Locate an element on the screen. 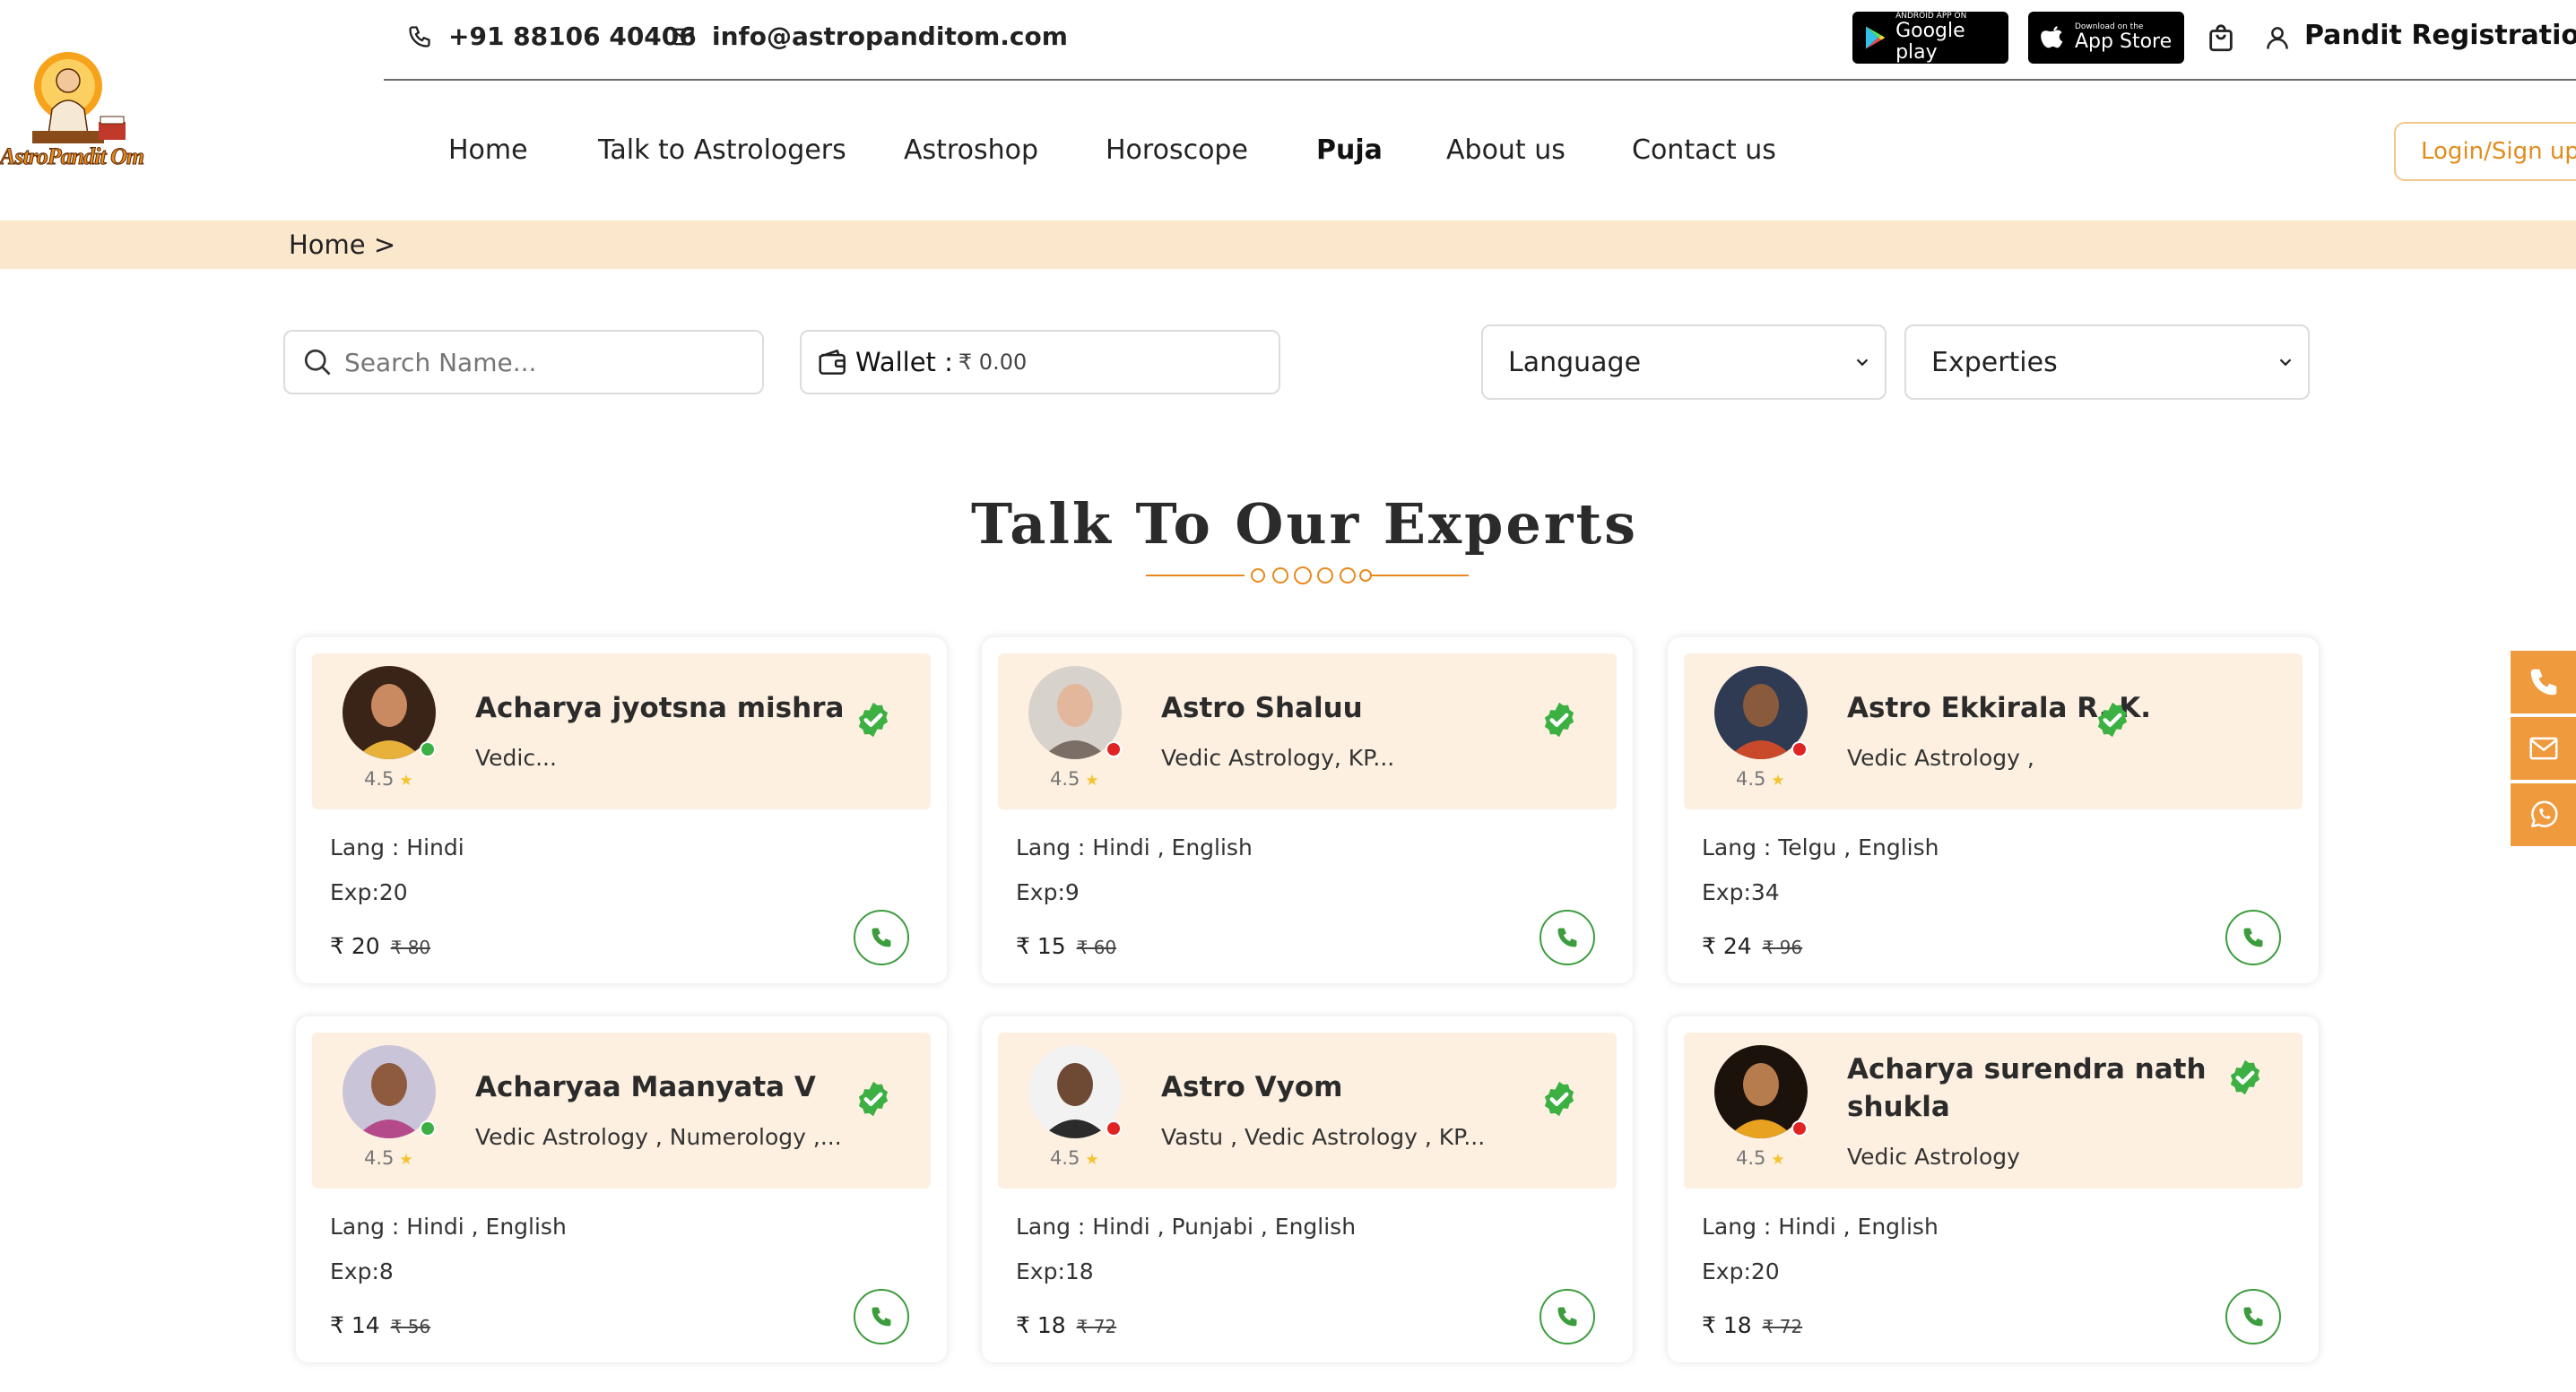 This screenshot has height=1392, width=2576. astrologer-name: Acharyaa Maanyata V is located at coordinates (663, 1087).